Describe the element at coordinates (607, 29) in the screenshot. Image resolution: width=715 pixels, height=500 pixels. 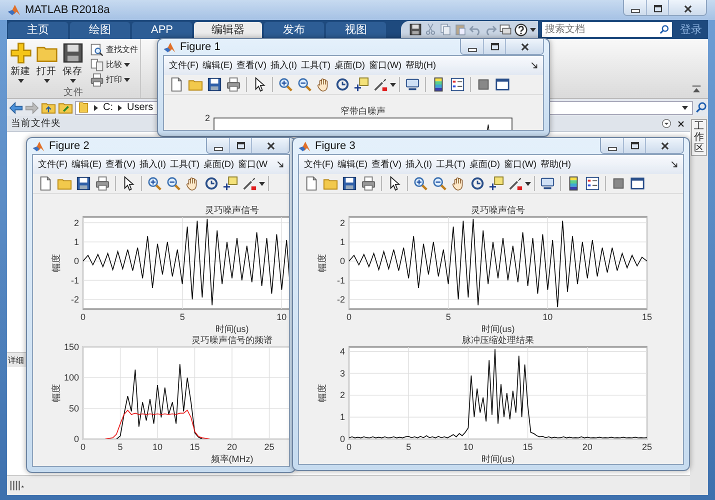
I see `search-field: 搜索文档` at that location.